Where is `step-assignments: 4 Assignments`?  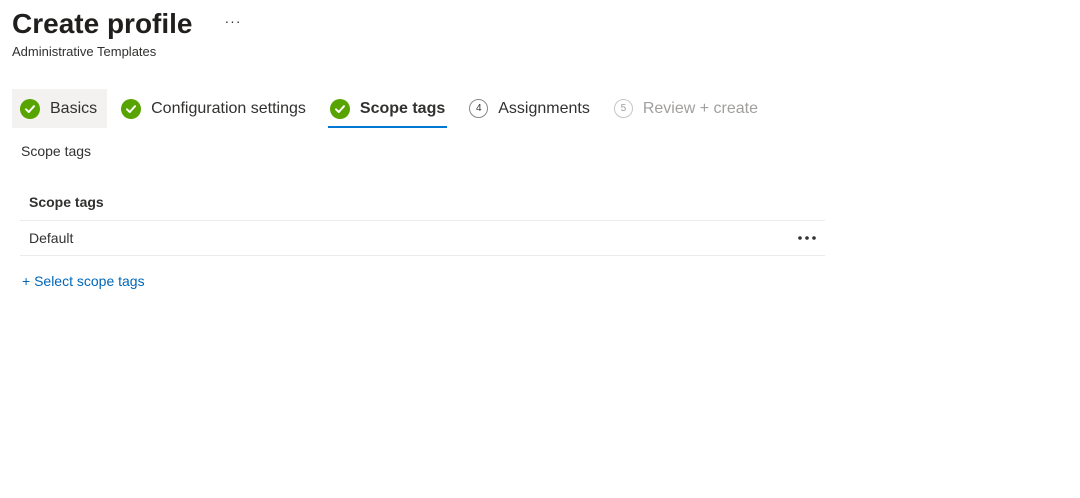 step-assignments: 4 Assignments is located at coordinates (530, 108).